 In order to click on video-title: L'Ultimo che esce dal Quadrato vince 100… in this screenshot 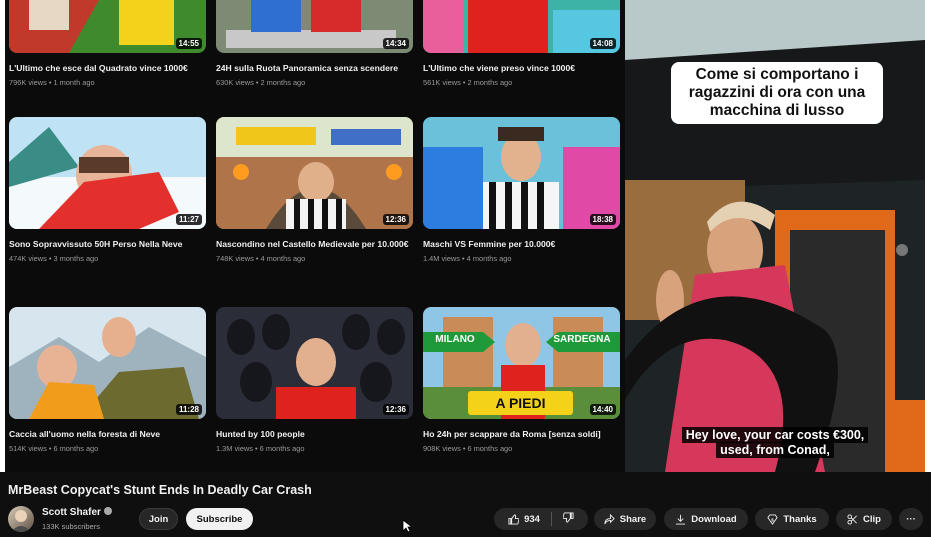, I will do `click(107, 68)`.